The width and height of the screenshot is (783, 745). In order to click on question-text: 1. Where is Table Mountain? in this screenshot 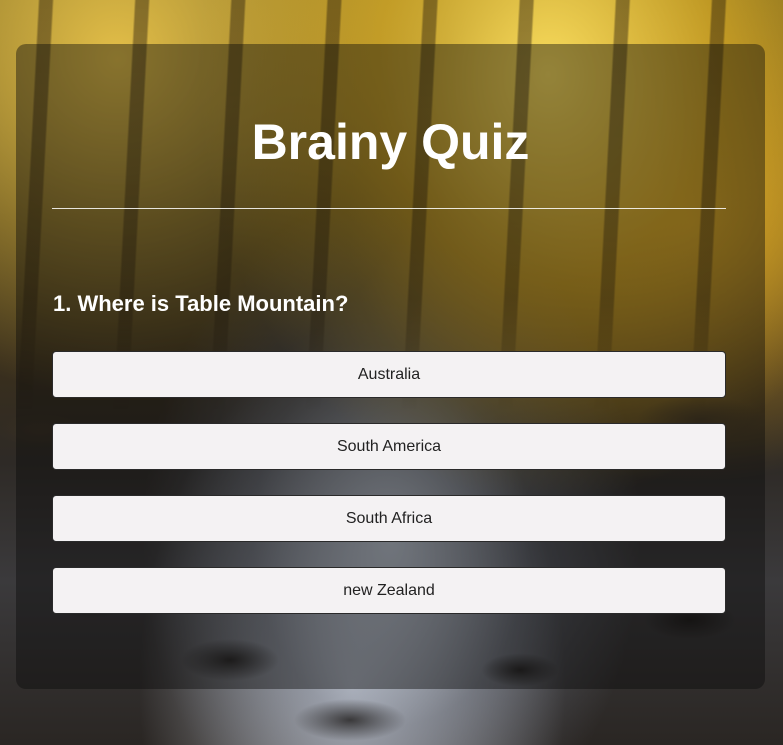, I will do `click(201, 303)`.